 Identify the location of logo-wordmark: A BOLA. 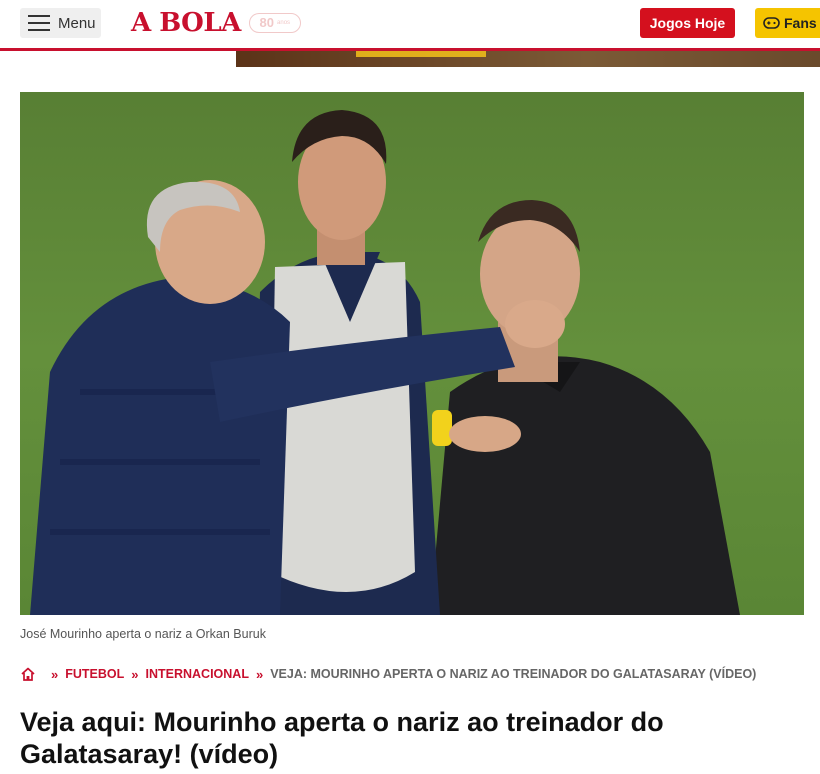
(186, 23).